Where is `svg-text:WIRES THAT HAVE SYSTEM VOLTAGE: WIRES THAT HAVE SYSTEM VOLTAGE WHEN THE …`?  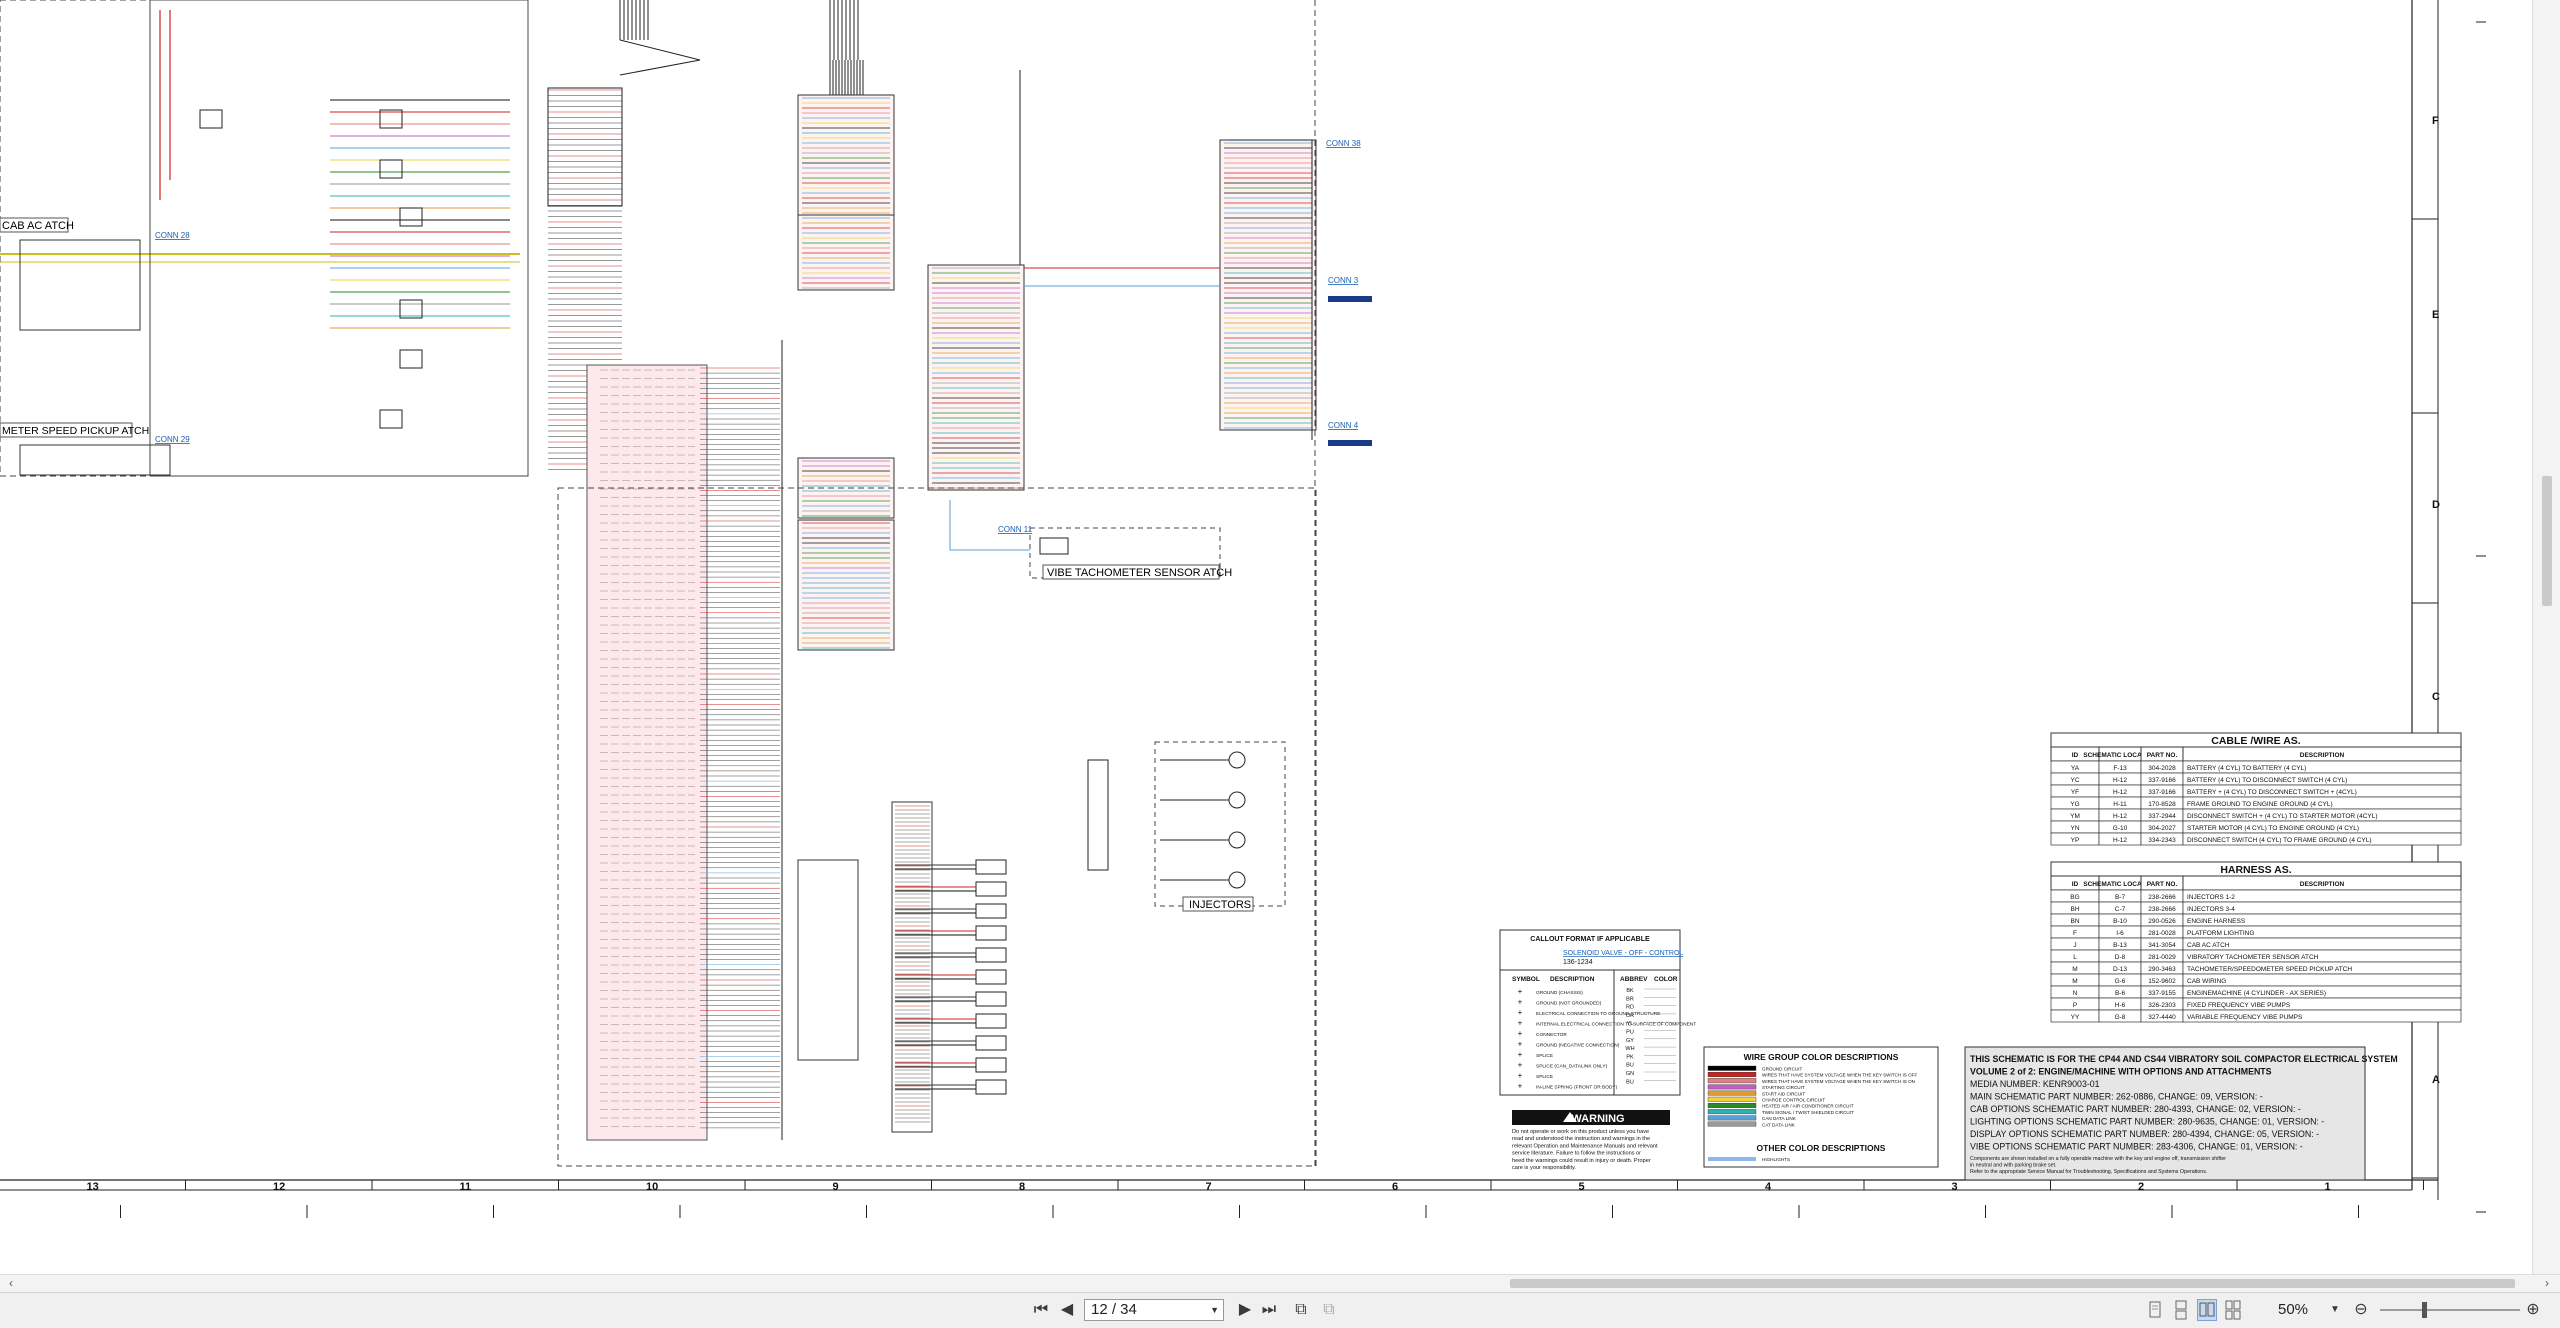
svg-text:WIRES THAT HAVE SYSTEM VOLTAGE: WIRES THAT HAVE SYSTEM VOLTAGE WHEN THE … is located at coordinates (1839, 1075).